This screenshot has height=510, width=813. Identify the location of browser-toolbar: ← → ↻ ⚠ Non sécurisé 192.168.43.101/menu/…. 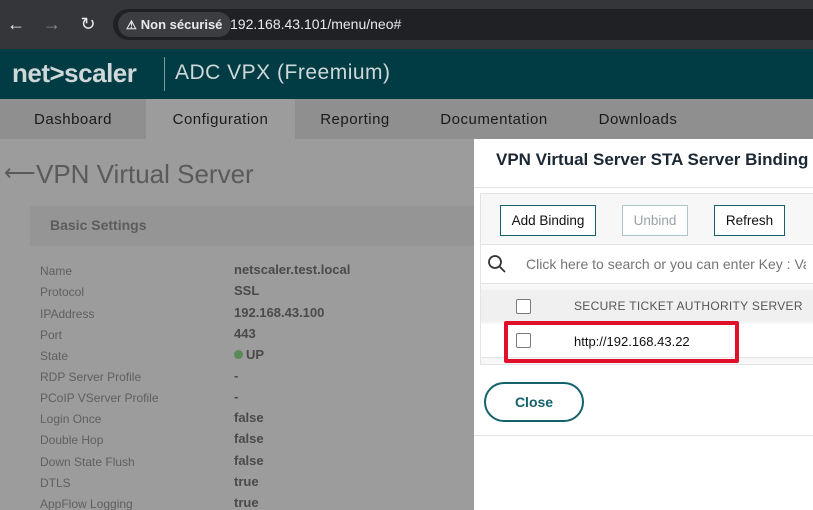
(406, 24).